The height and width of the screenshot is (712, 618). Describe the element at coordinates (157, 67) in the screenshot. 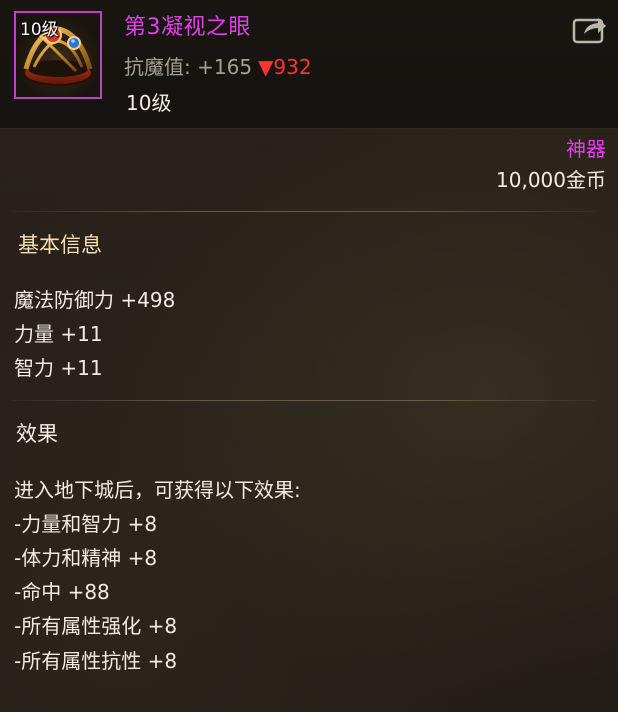

I see `resist-stat-label: 抗魔值:` at that location.